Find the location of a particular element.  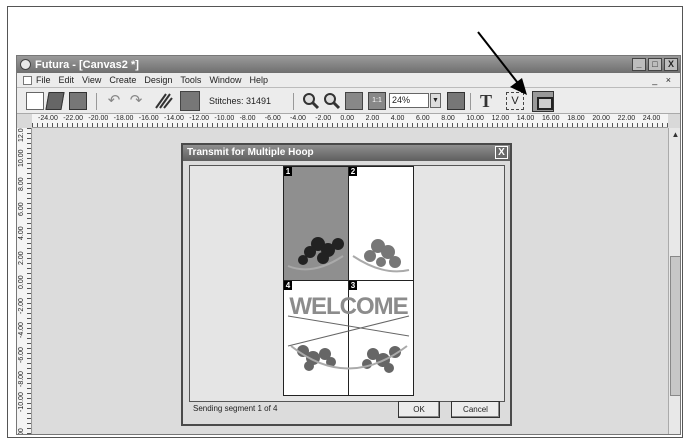

dialog-title-bar: Transmit for Multiple Hoop X is located at coordinates (346, 153).